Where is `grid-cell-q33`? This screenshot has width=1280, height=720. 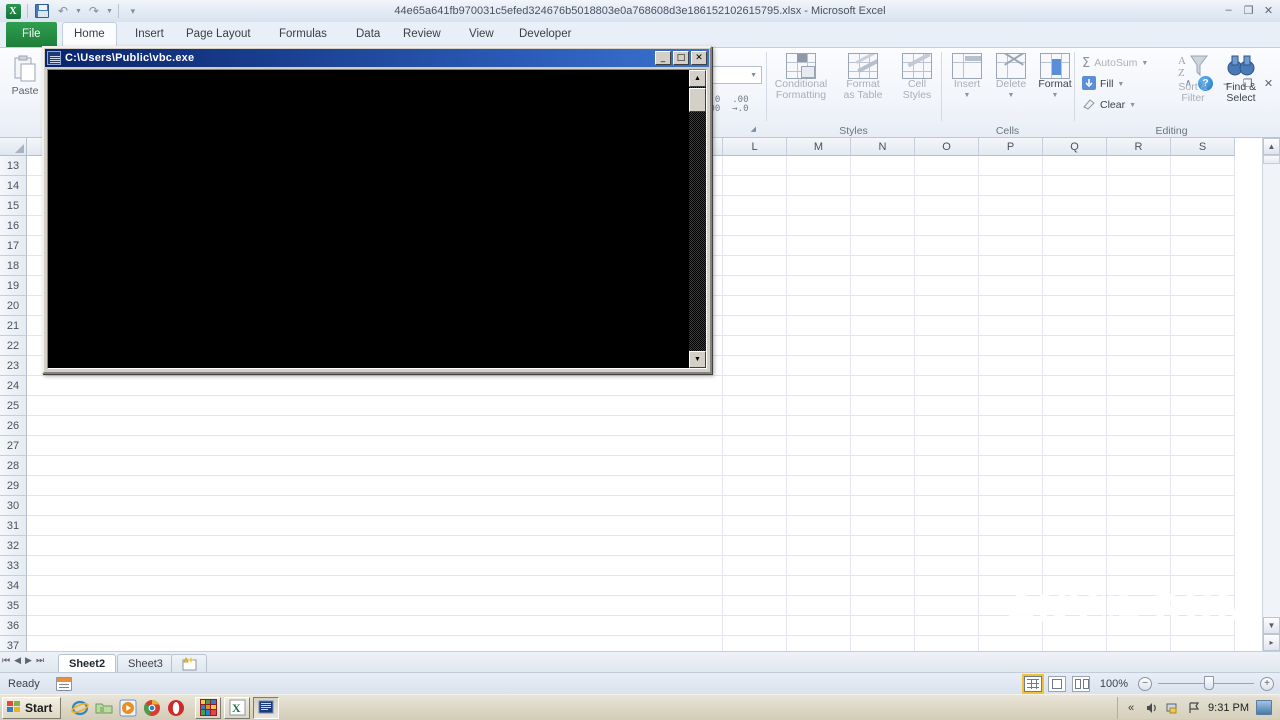
grid-cell-q33 is located at coordinates (1075, 566).